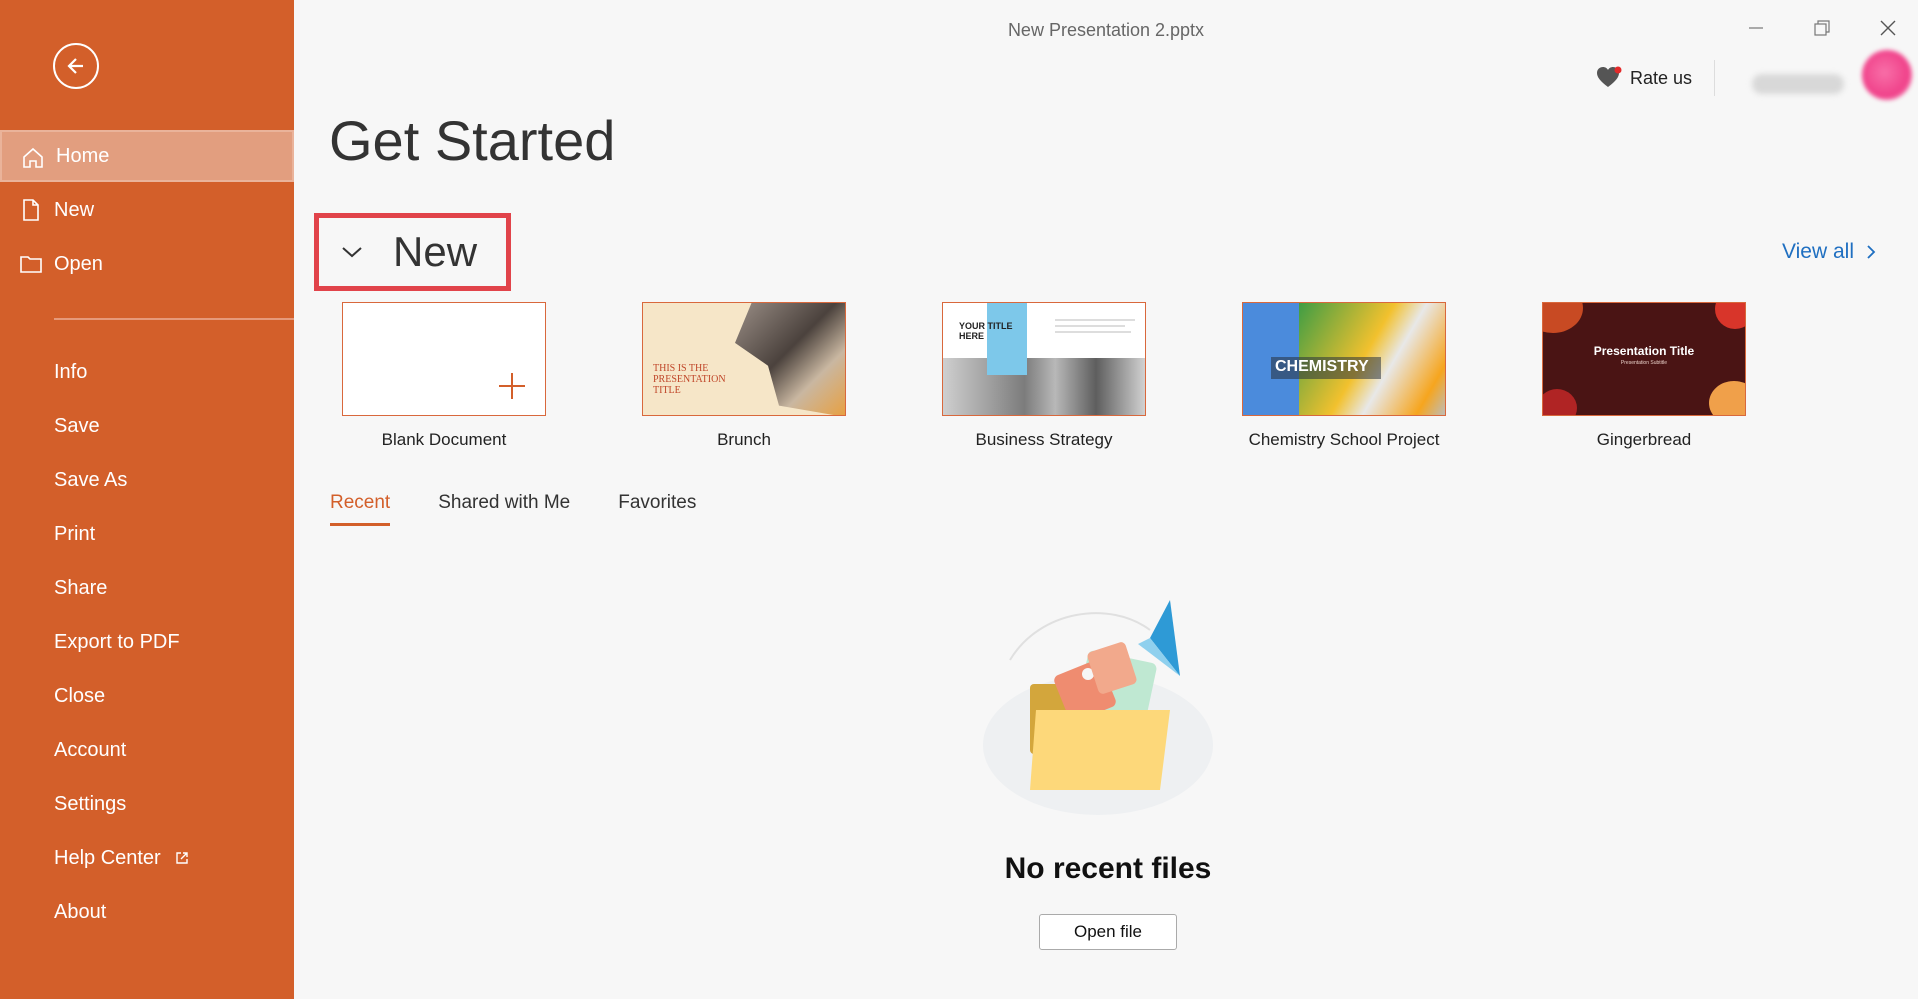  What do you see at coordinates (1822, 28) in the screenshot?
I see `restore-icon` at bounding box center [1822, 28].